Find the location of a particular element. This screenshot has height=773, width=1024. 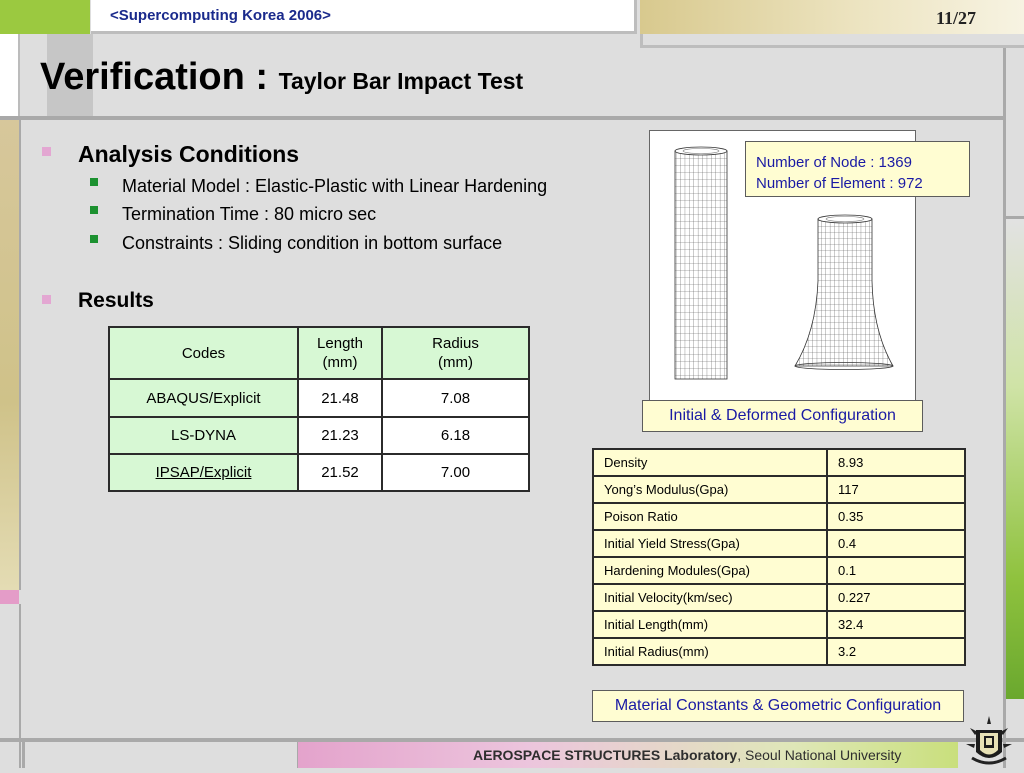

value-cell: 8.93 is located at coordinates (896, 462).